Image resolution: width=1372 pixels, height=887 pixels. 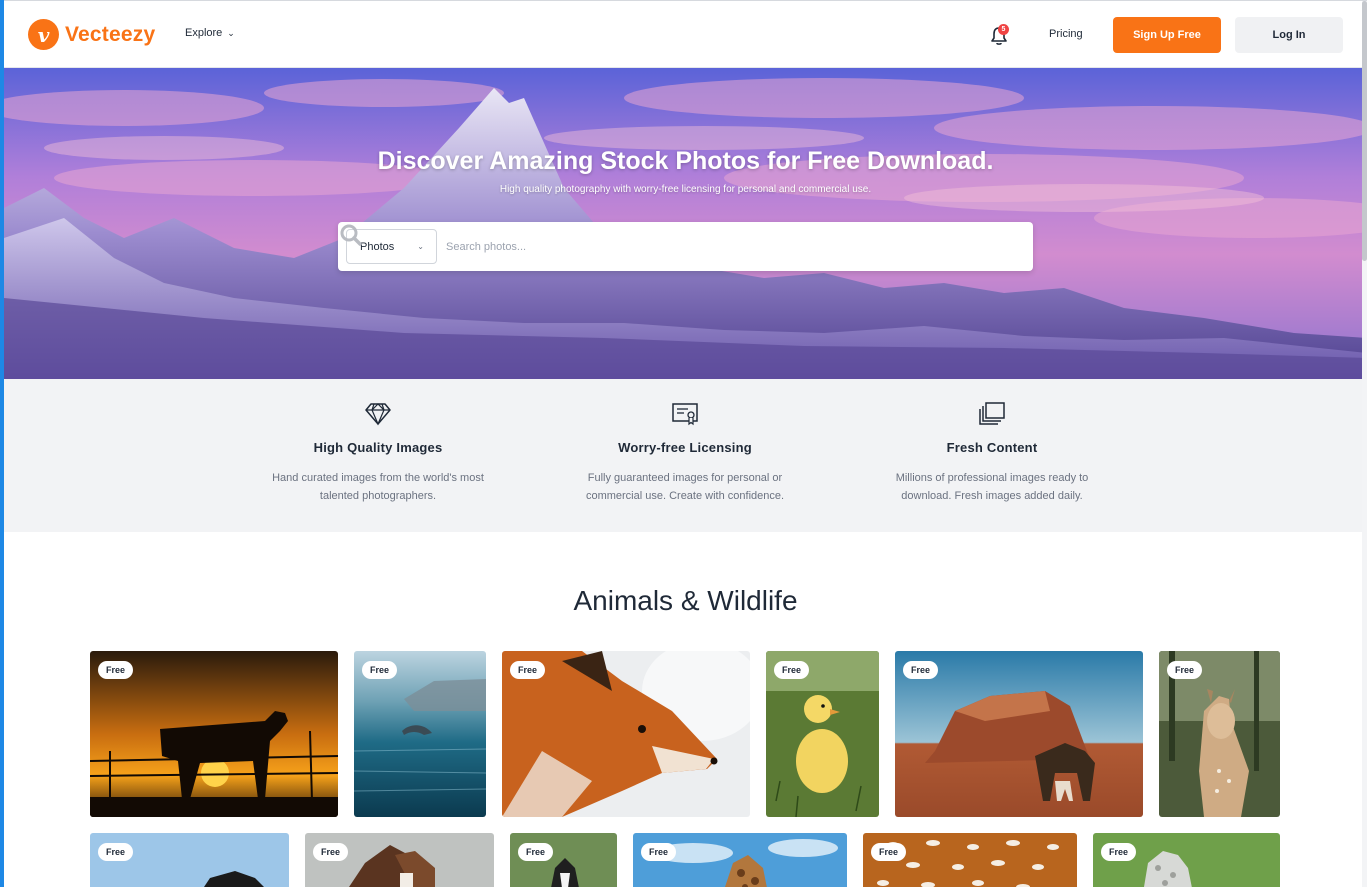 What do you see at coordinates (563, 860) in the screenshot?
I see `photo-dog: Free` at bounding box center [563, 860].